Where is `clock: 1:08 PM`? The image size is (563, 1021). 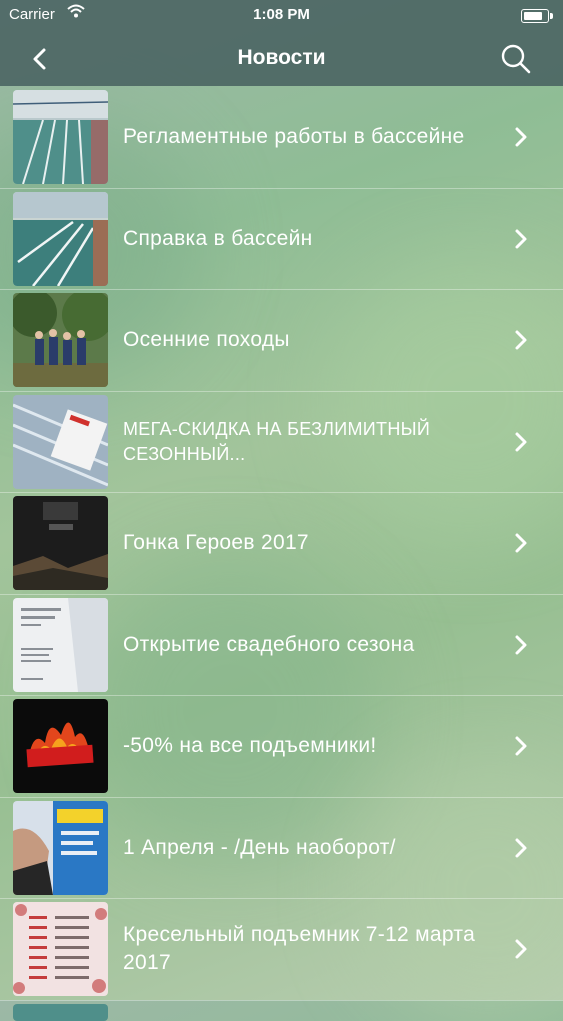 clock: 1:08 PM is located at coordinates (281, 14).